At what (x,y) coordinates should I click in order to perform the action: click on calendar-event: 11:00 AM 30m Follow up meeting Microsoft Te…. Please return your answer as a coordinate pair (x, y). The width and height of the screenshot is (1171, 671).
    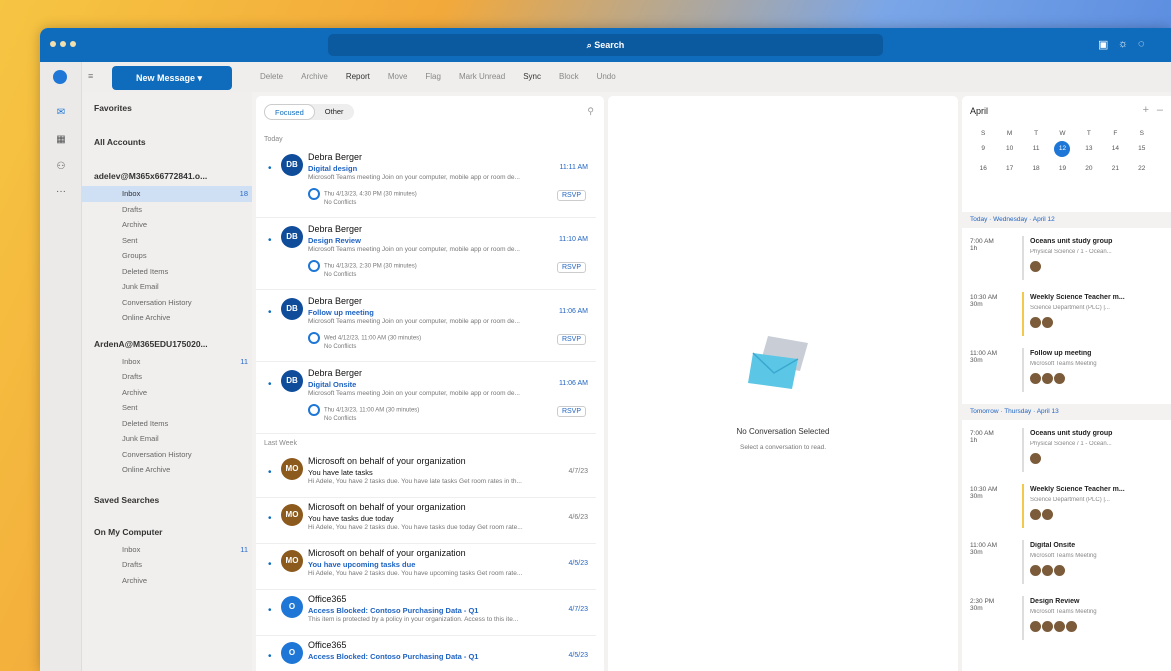
    Looking at the image, I should click on (1066, 374).